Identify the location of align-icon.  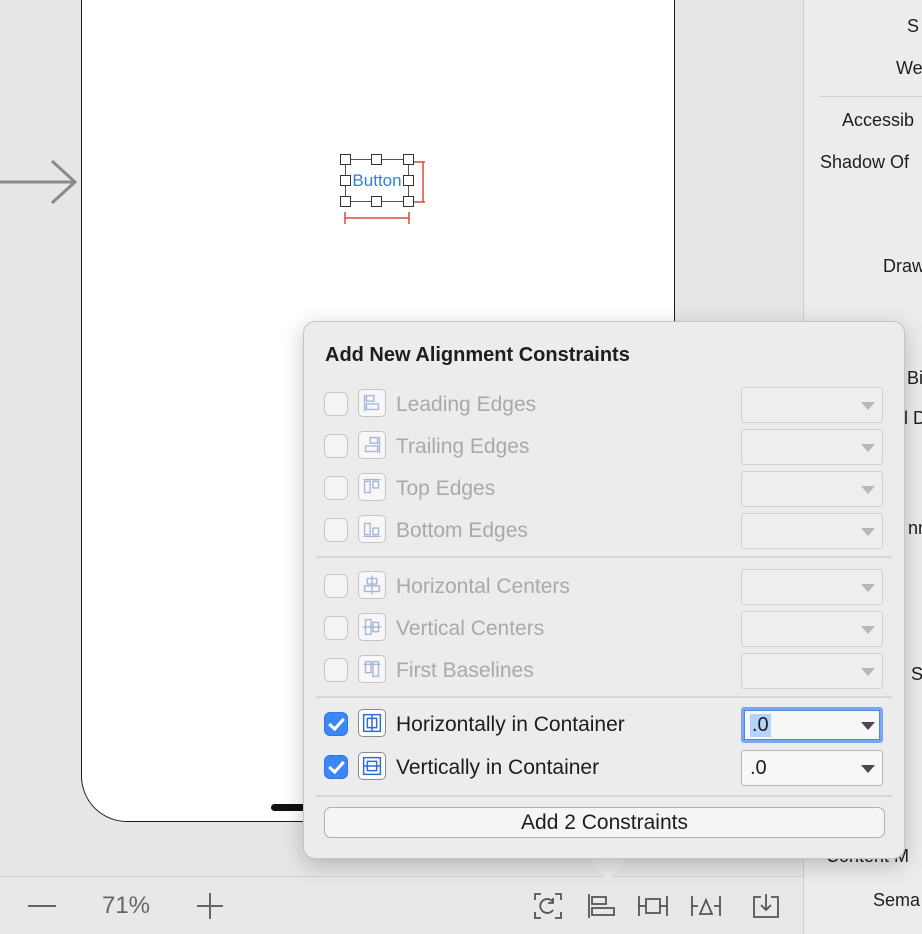
(601, 906).